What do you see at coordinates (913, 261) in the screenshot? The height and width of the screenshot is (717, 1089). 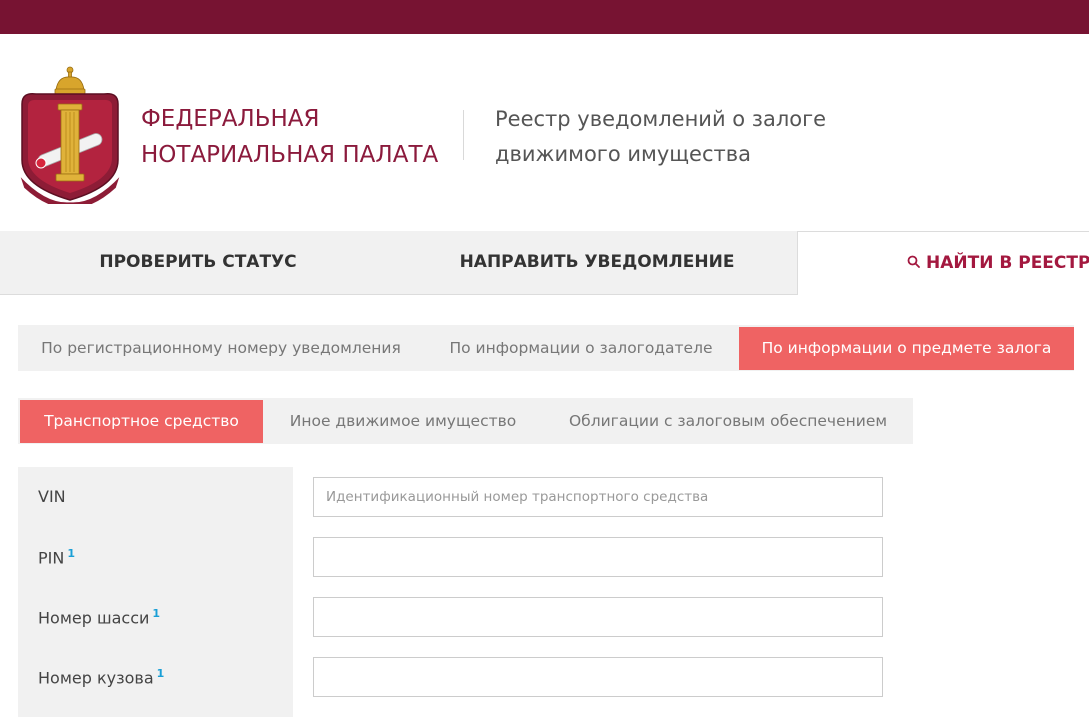 I see `search-icon` at bounding box center [913, 261].